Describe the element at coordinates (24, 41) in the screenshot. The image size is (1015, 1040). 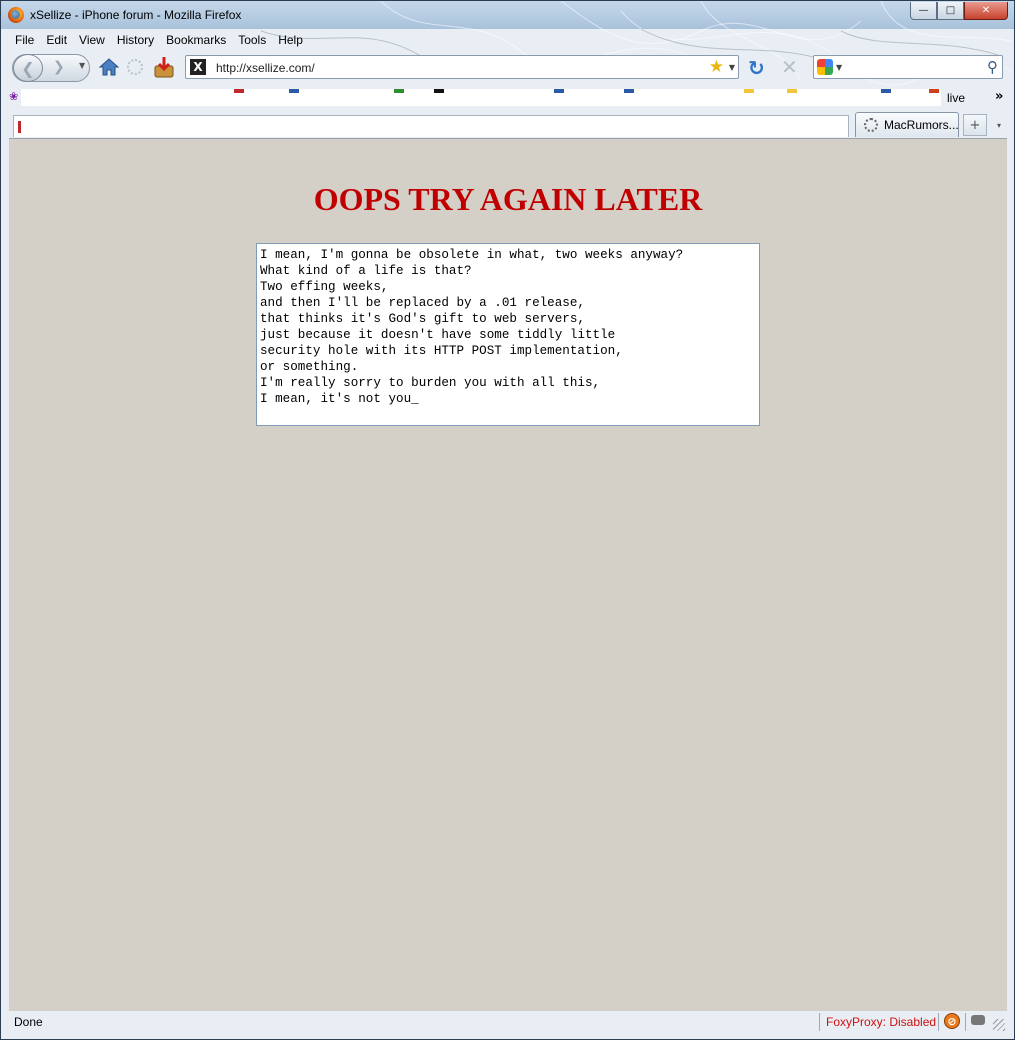
I see `menu-file: File` at that location.